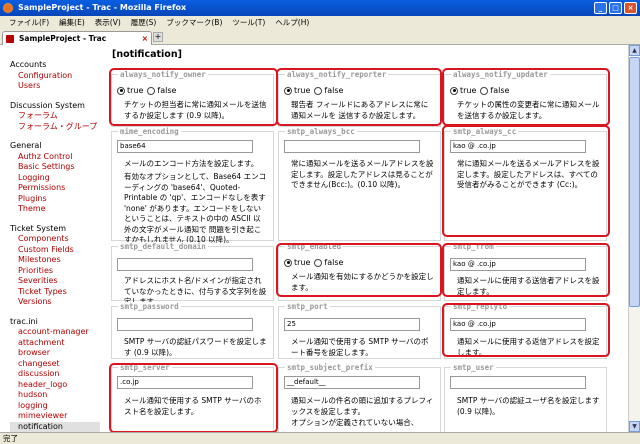 Image resolution: width=640 pixels, height=444 pixels. Describe the element at coordinates (55, 332) in the screenshot. I see `nav-item-account-manager: account-manager` at that location.